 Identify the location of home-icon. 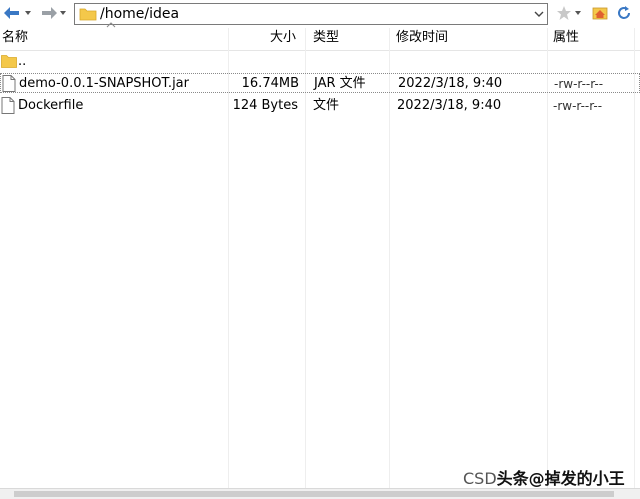
(600, 13).